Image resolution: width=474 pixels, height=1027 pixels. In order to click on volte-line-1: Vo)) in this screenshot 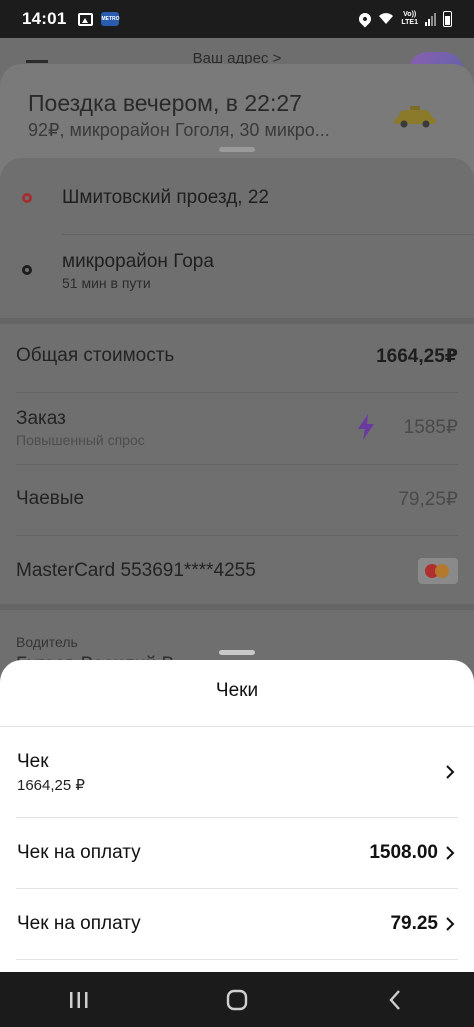, I will do `click(410, 14)`.